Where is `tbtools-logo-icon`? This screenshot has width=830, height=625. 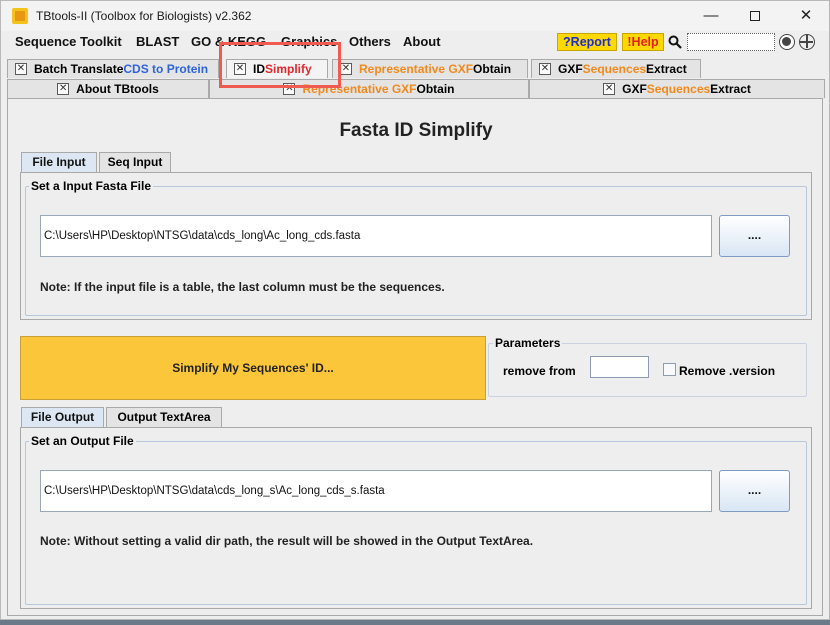 tbtools-logo-icon is located at coordinates (20, 16).